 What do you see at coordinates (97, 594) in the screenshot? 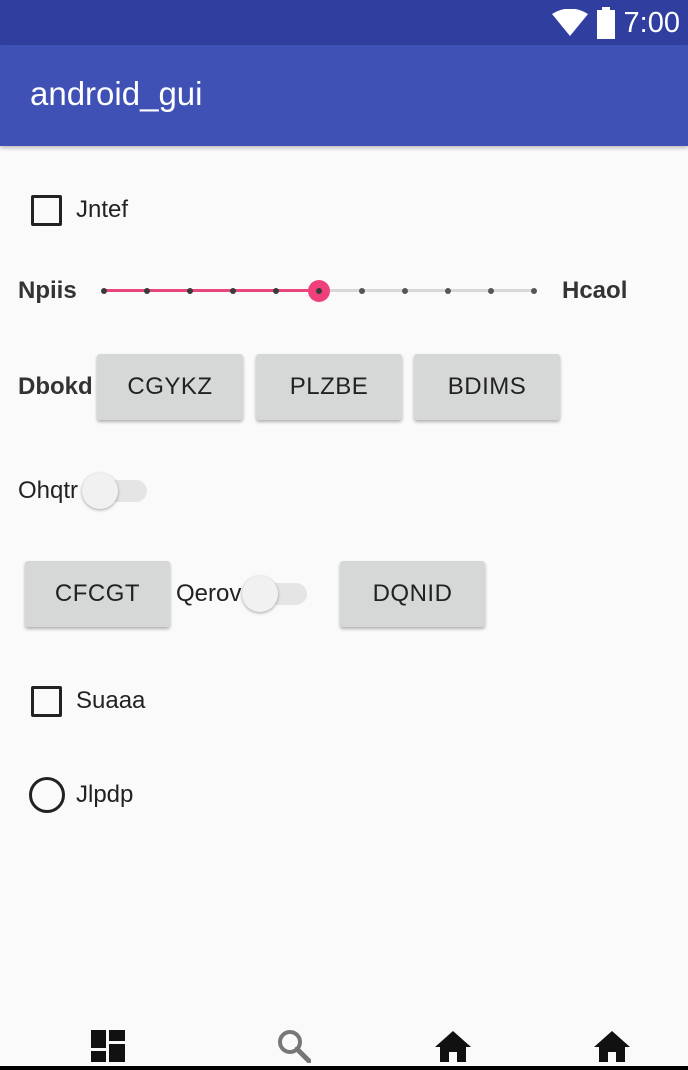
I see `button-cfcgt: CFCGT` at bounding box center [97, 594].